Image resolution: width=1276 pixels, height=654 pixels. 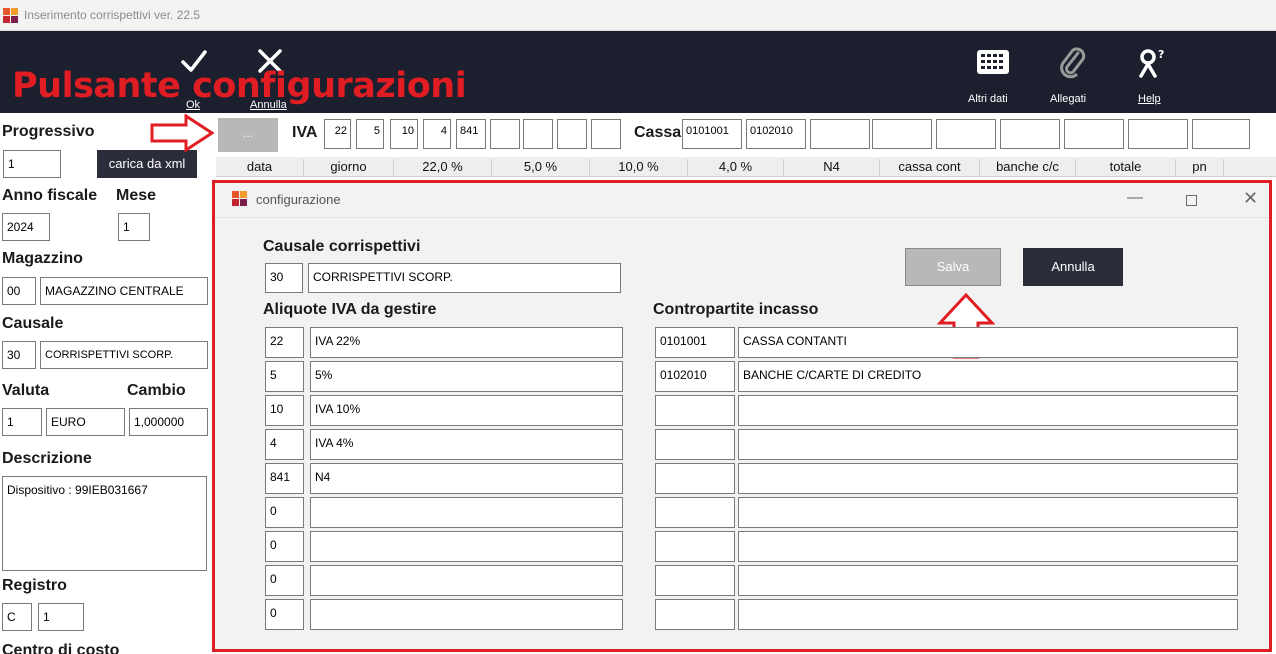 I want to click on iva-value-field: 5, so click(x=370, y=134).